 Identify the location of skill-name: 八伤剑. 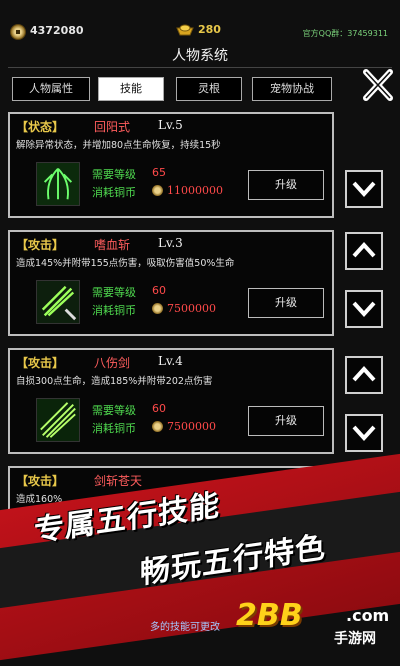
(112, 363).